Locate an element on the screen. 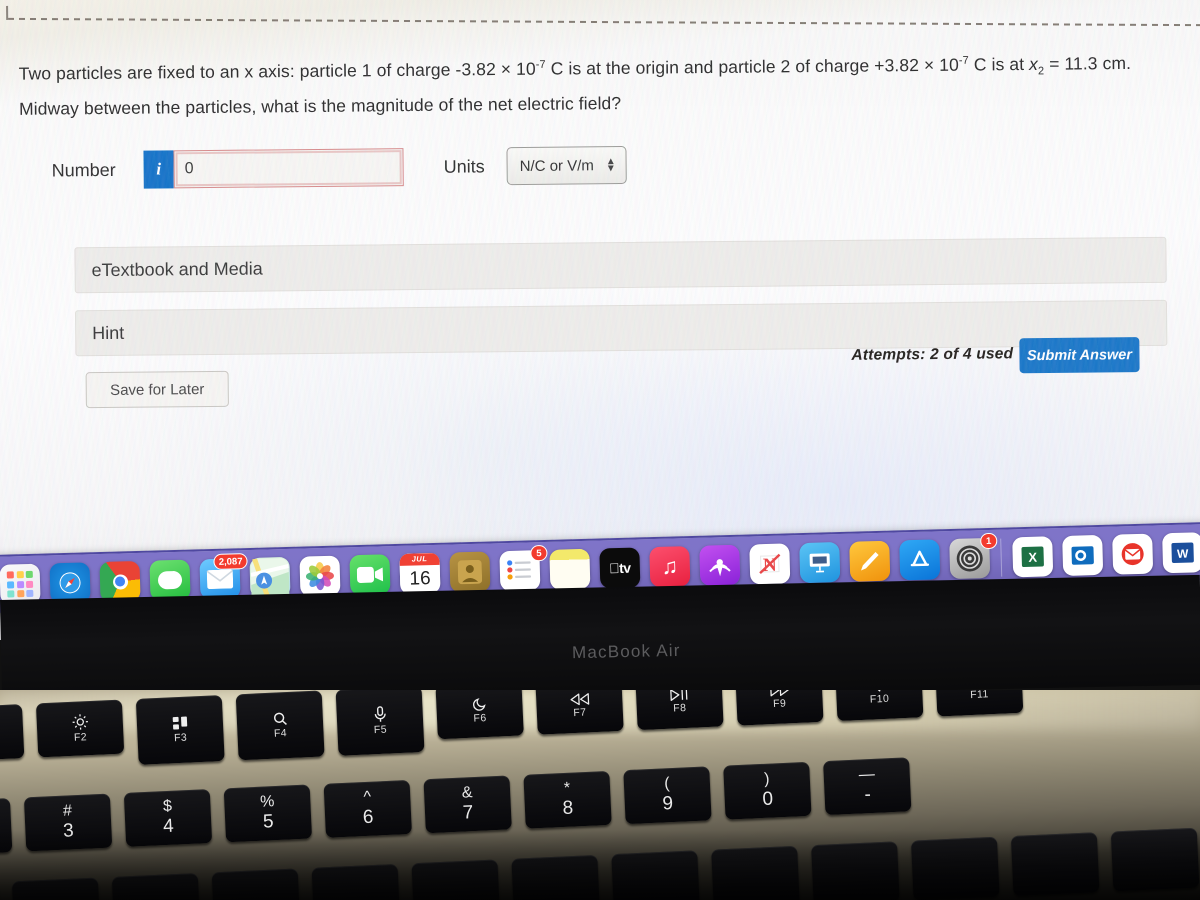 This screenshot has height=900, width=1200. key-f8: F8 is located at coordinates (679, 710).